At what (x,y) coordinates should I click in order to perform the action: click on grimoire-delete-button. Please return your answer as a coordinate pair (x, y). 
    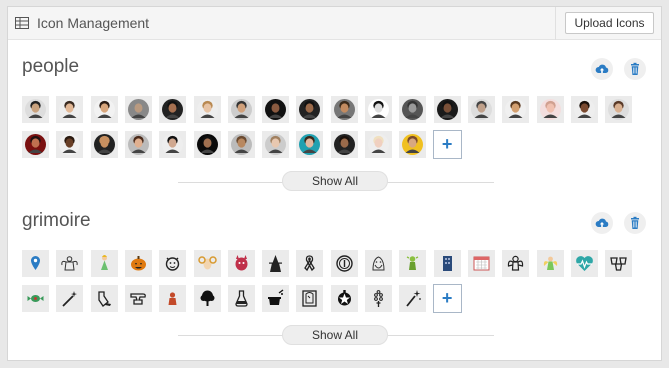
    Looking at the image, I should click on (635, 223).